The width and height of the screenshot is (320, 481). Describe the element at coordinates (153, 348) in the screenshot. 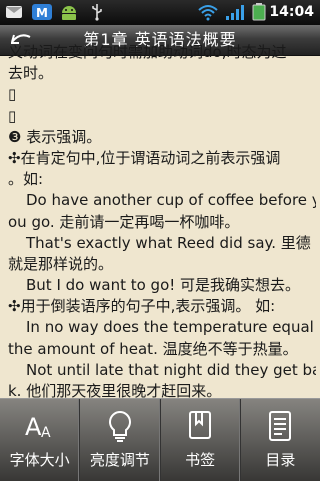

I see `text-line: the amount of heat. 温度绝不等于热量。` at that location.